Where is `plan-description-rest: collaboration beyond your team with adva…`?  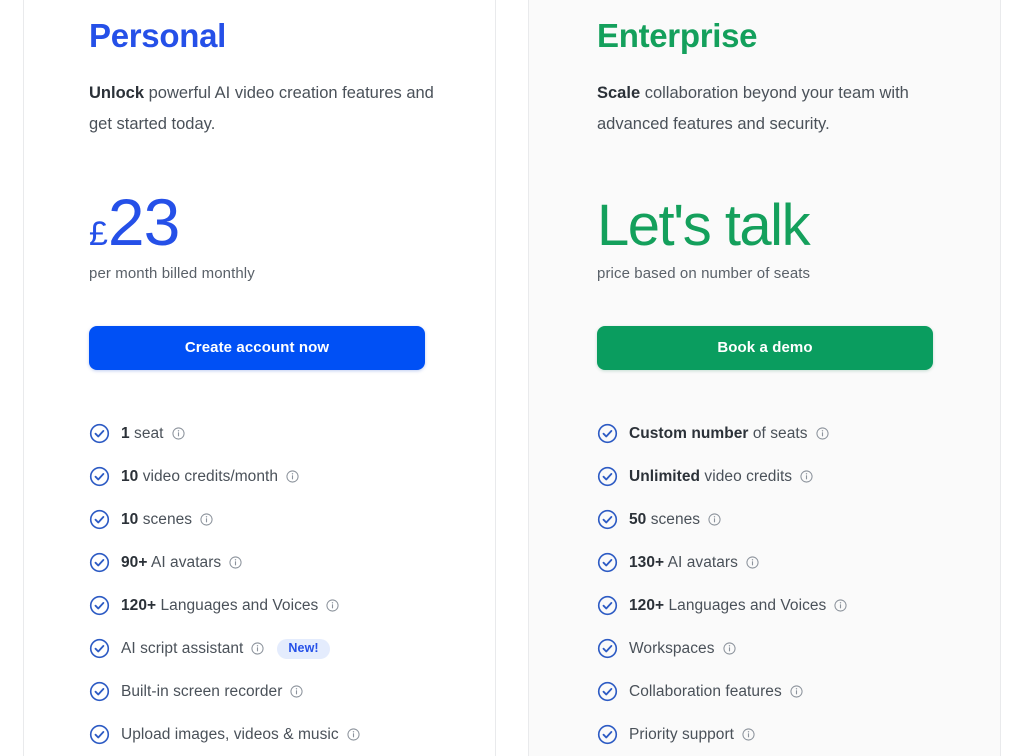
plan-description-rest: collaboration beyond your team with adva… is located at coordinates (753, 108).